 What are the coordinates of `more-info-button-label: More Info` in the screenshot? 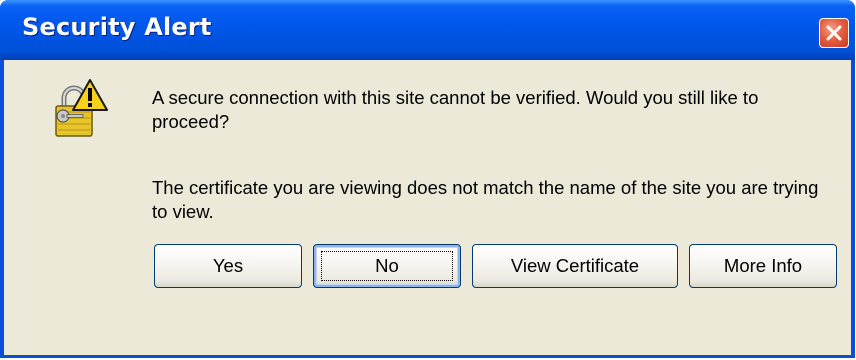 It's located at (763, 265).